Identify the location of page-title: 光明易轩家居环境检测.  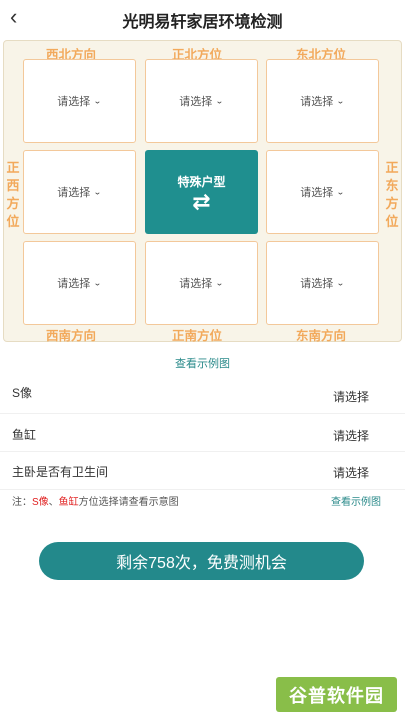
(202, 22).